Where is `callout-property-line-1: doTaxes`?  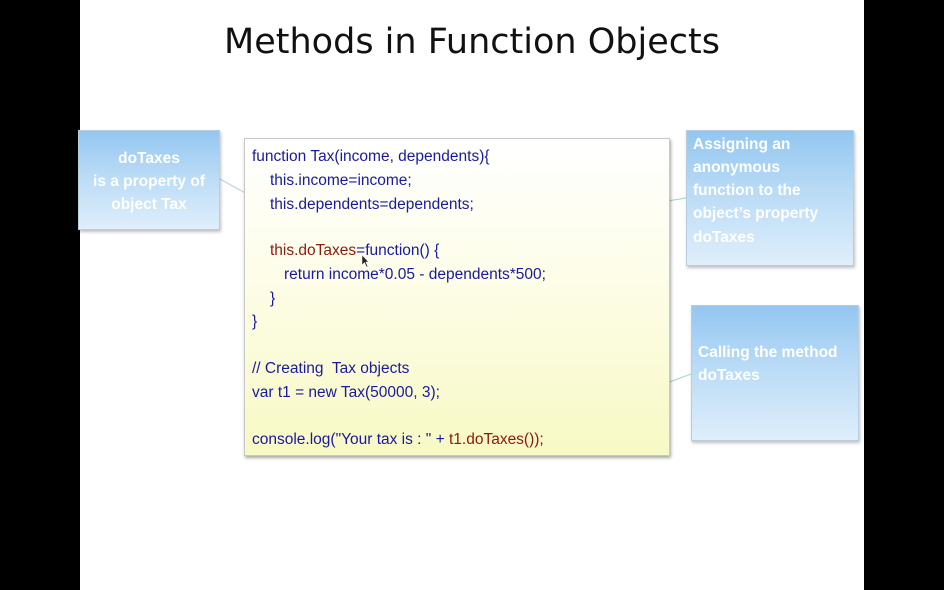
callout-property-line-1: doTaxes is located at coordinates (149, 158).